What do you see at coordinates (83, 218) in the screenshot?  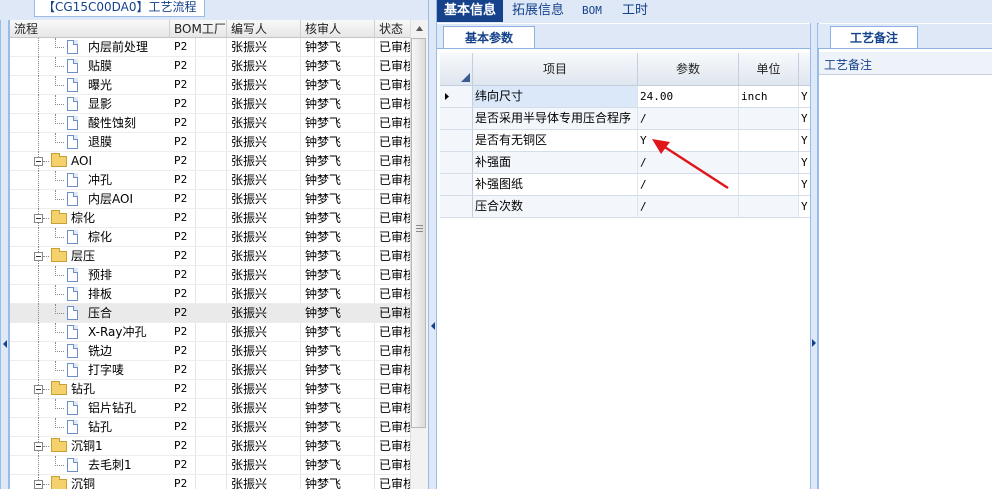 I see `tree-node-label: 棕化` at bounding box center [83, 218].